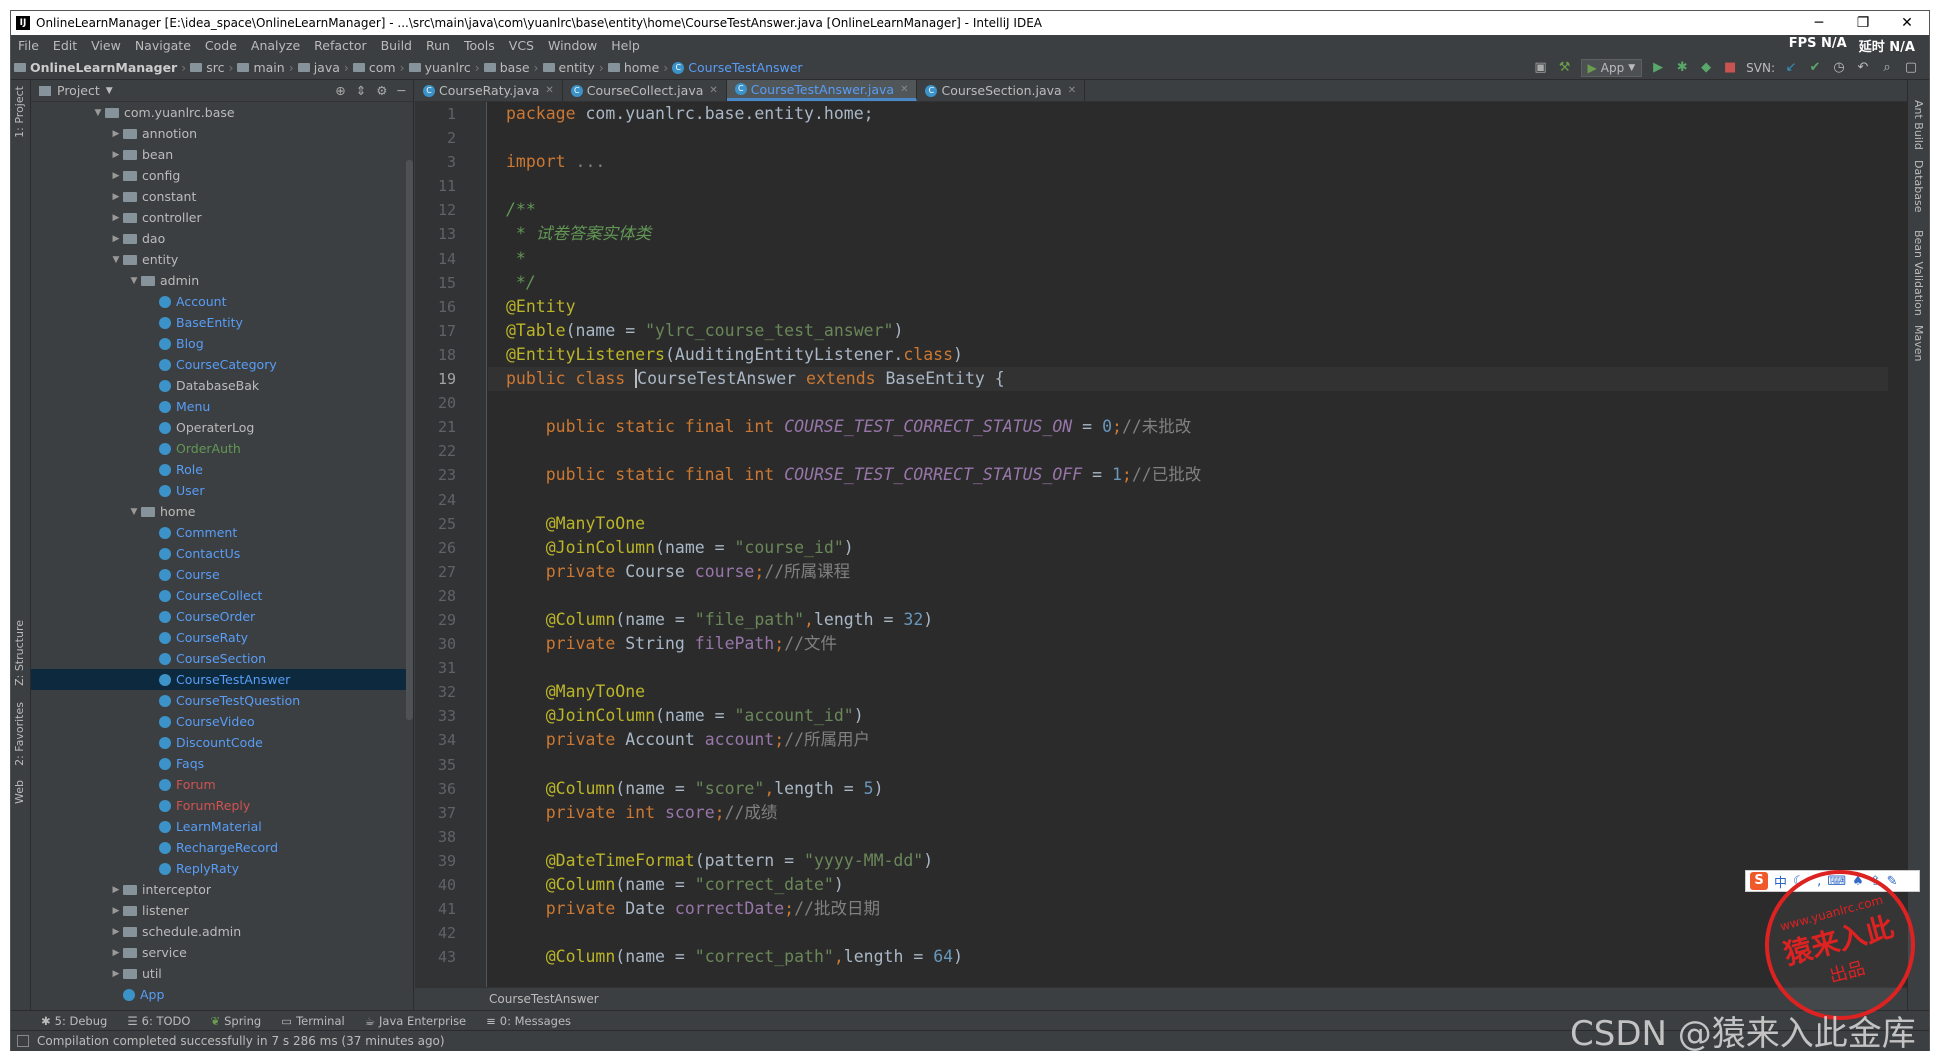 This screenshot has width=1941, height=1061. What do you see at coordinates (1188, 885) in the screenshot?
I see `code-line: @Column(name = "correct_date")` at bounding box center [1188, 885].